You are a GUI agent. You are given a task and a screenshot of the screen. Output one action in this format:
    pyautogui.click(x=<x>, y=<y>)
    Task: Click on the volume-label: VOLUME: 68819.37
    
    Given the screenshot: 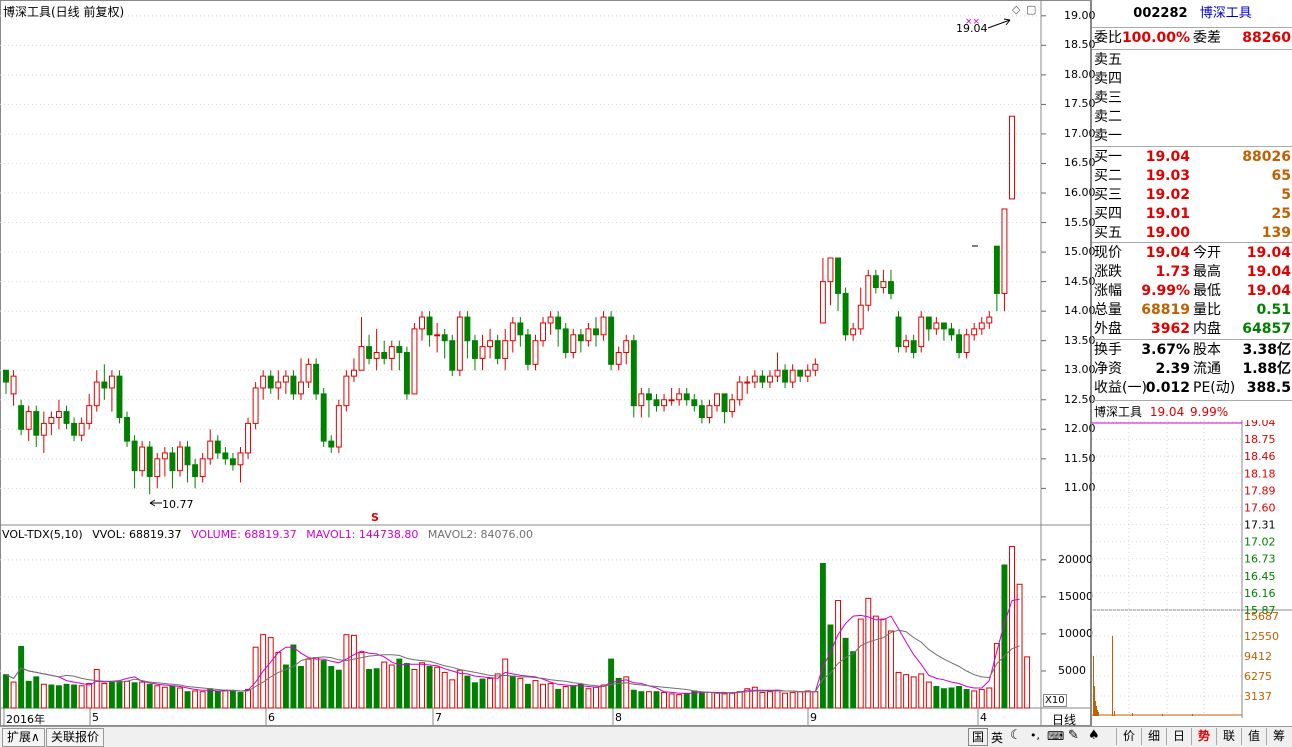 What is the action you would take?
    pyautogui.click(x=244, y=534)
    